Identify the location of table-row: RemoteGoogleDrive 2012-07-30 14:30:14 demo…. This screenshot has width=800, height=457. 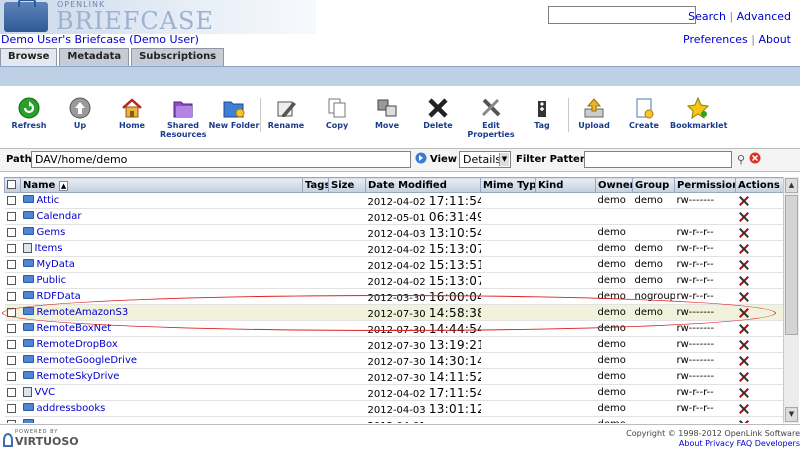
(393, 360).